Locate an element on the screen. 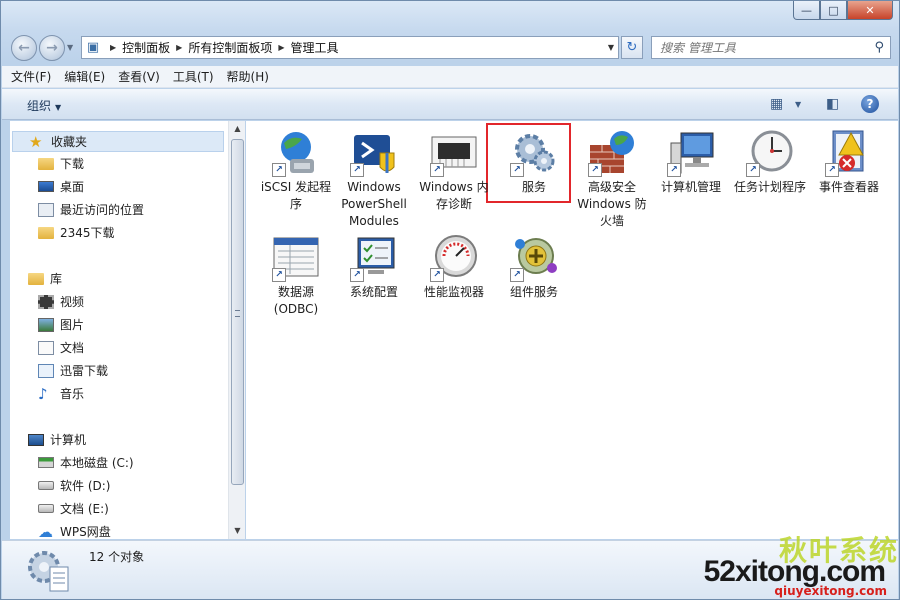  recent-pages-dropdown: ▼ is located at coordinates (70, 47).